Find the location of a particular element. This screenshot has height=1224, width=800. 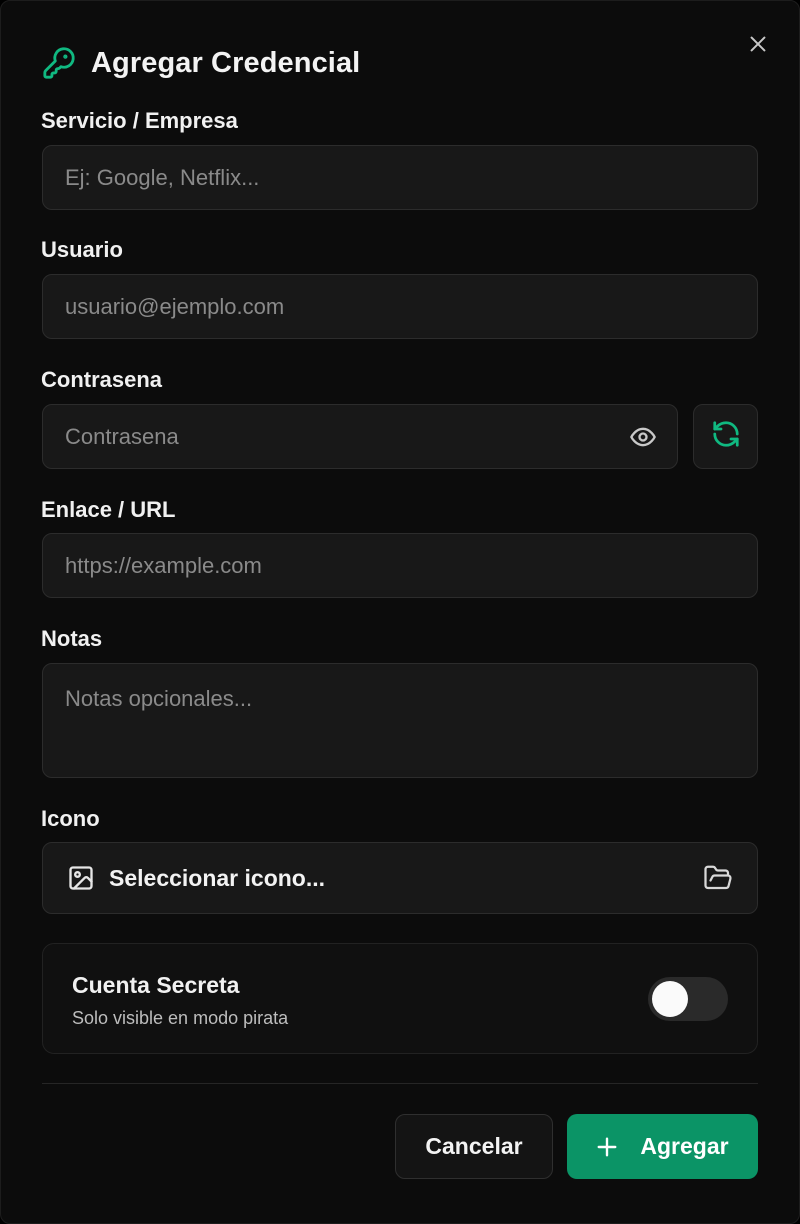

add-button: Agregar is located at coordinates (662, 1146).